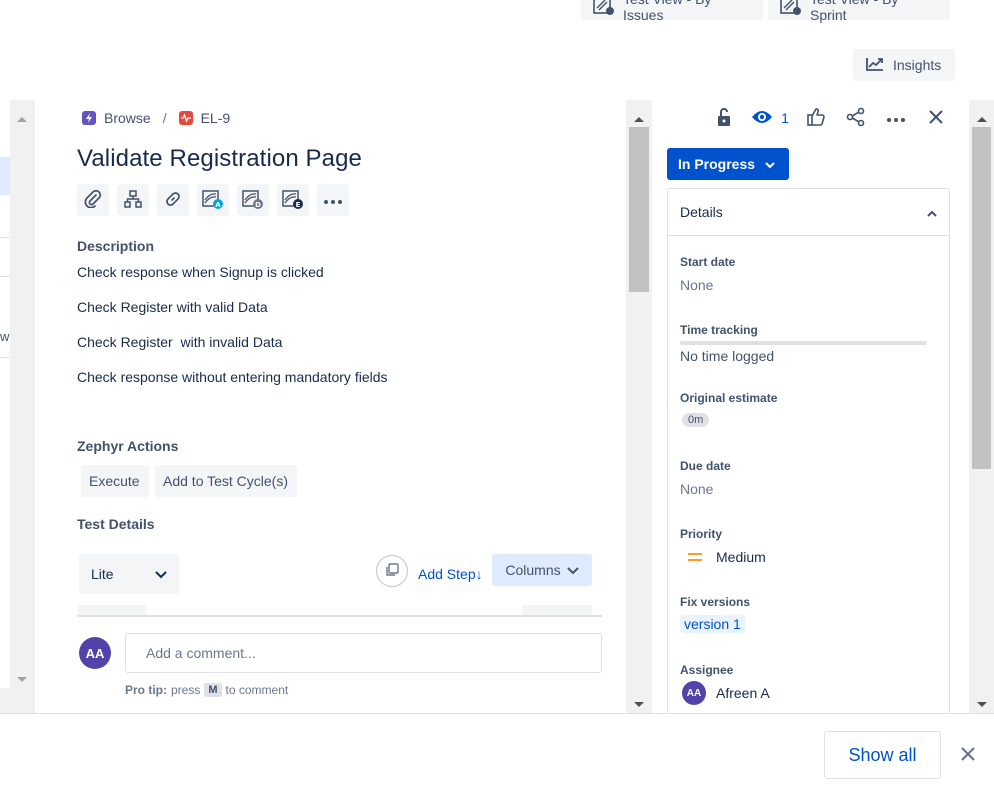 The image size is (994, 787). I want to click on breadcrumb: Browse / EL-9, so click(156, 118).